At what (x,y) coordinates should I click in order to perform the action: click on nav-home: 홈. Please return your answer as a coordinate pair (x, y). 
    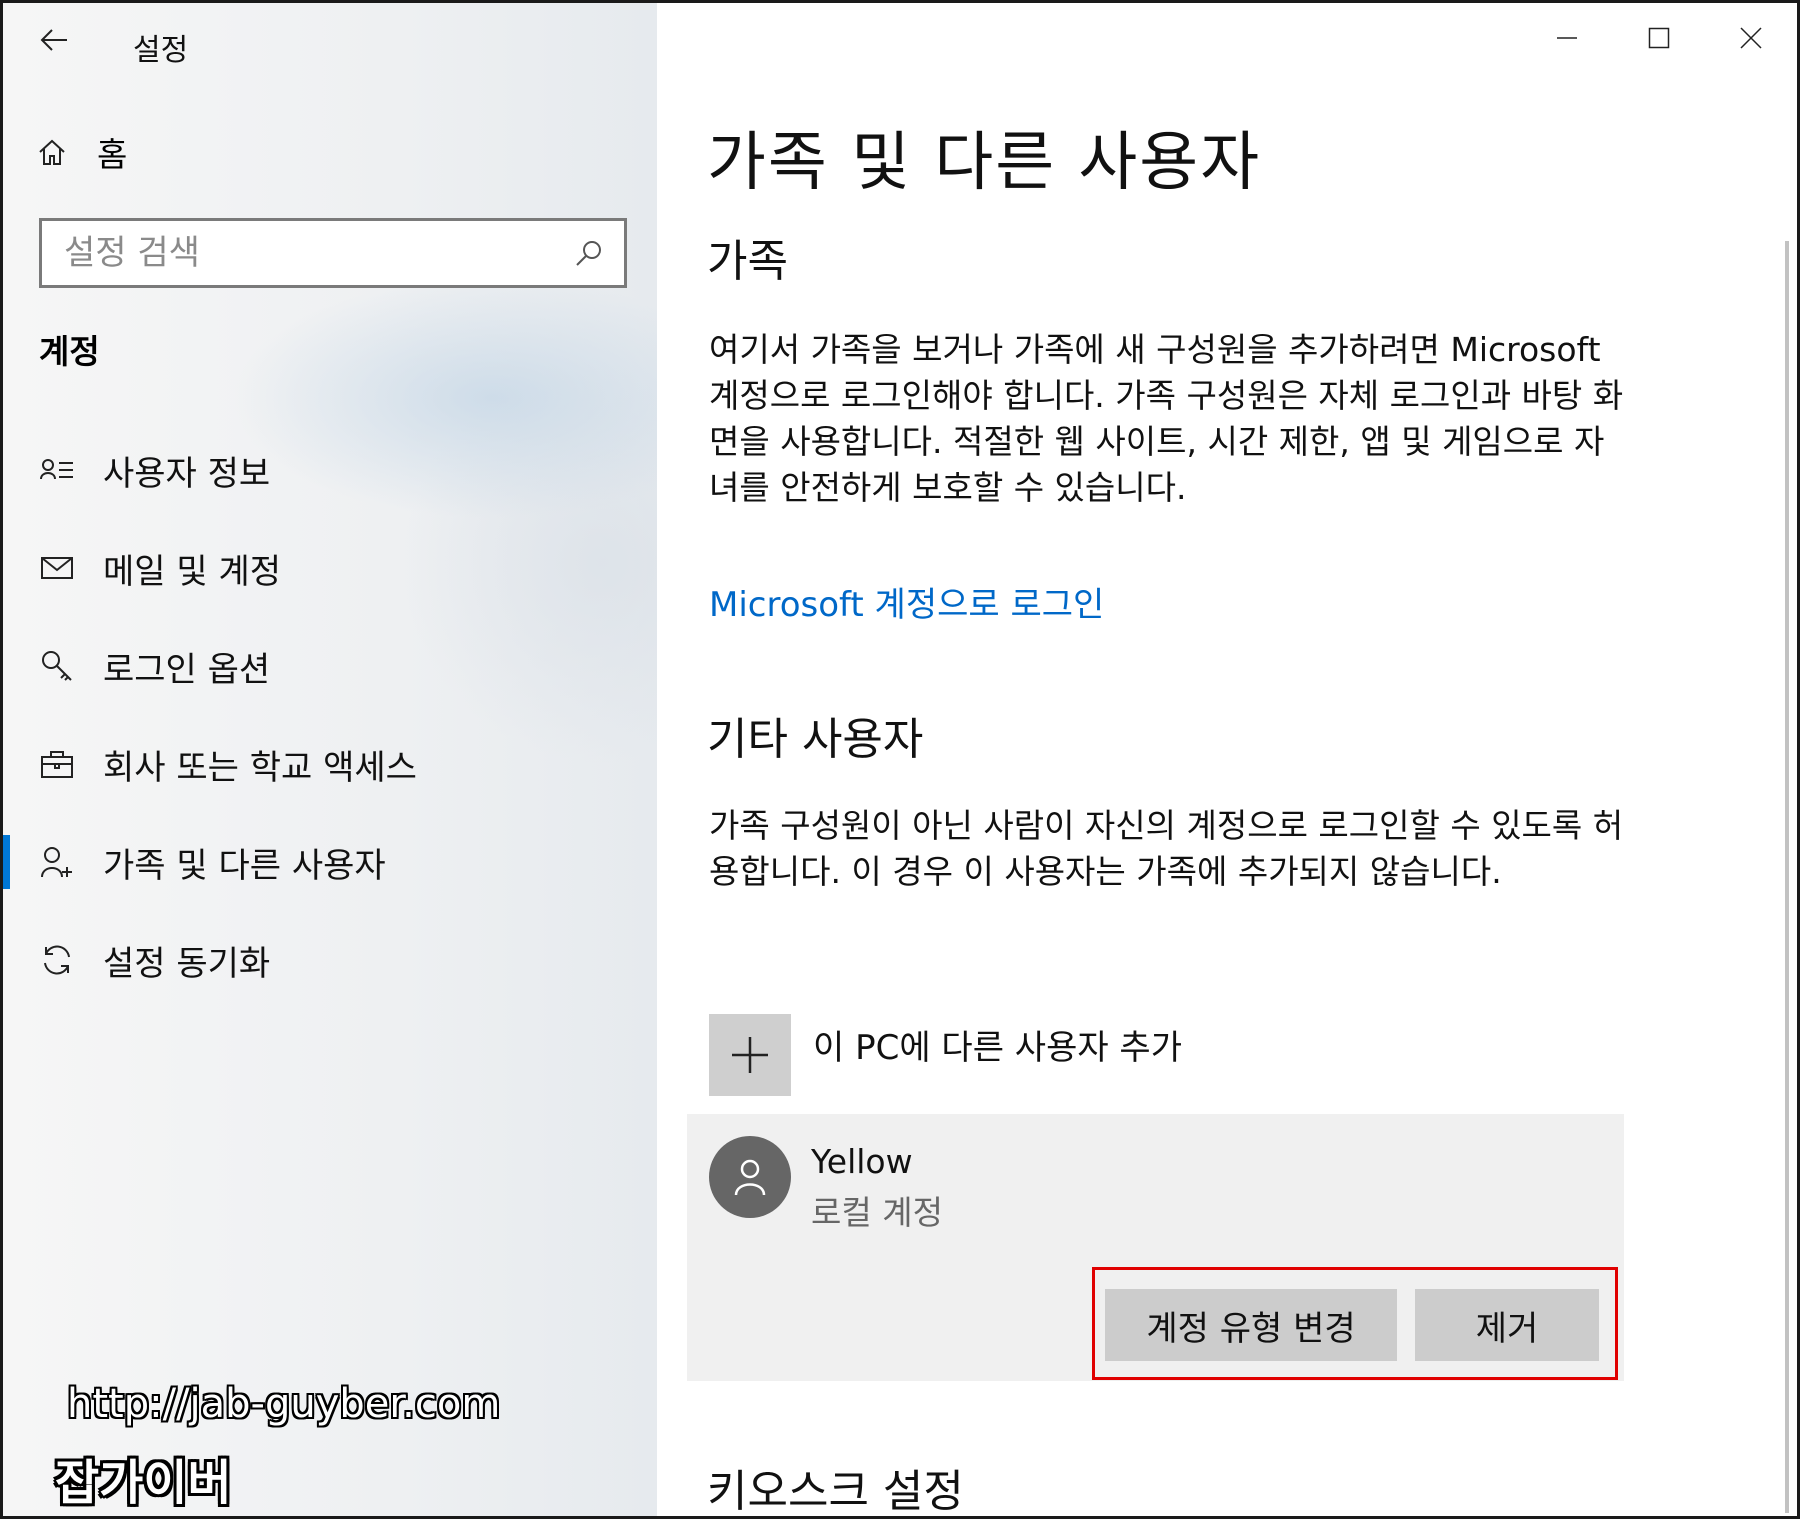
    Looking at the image, I should click on (82, 152).